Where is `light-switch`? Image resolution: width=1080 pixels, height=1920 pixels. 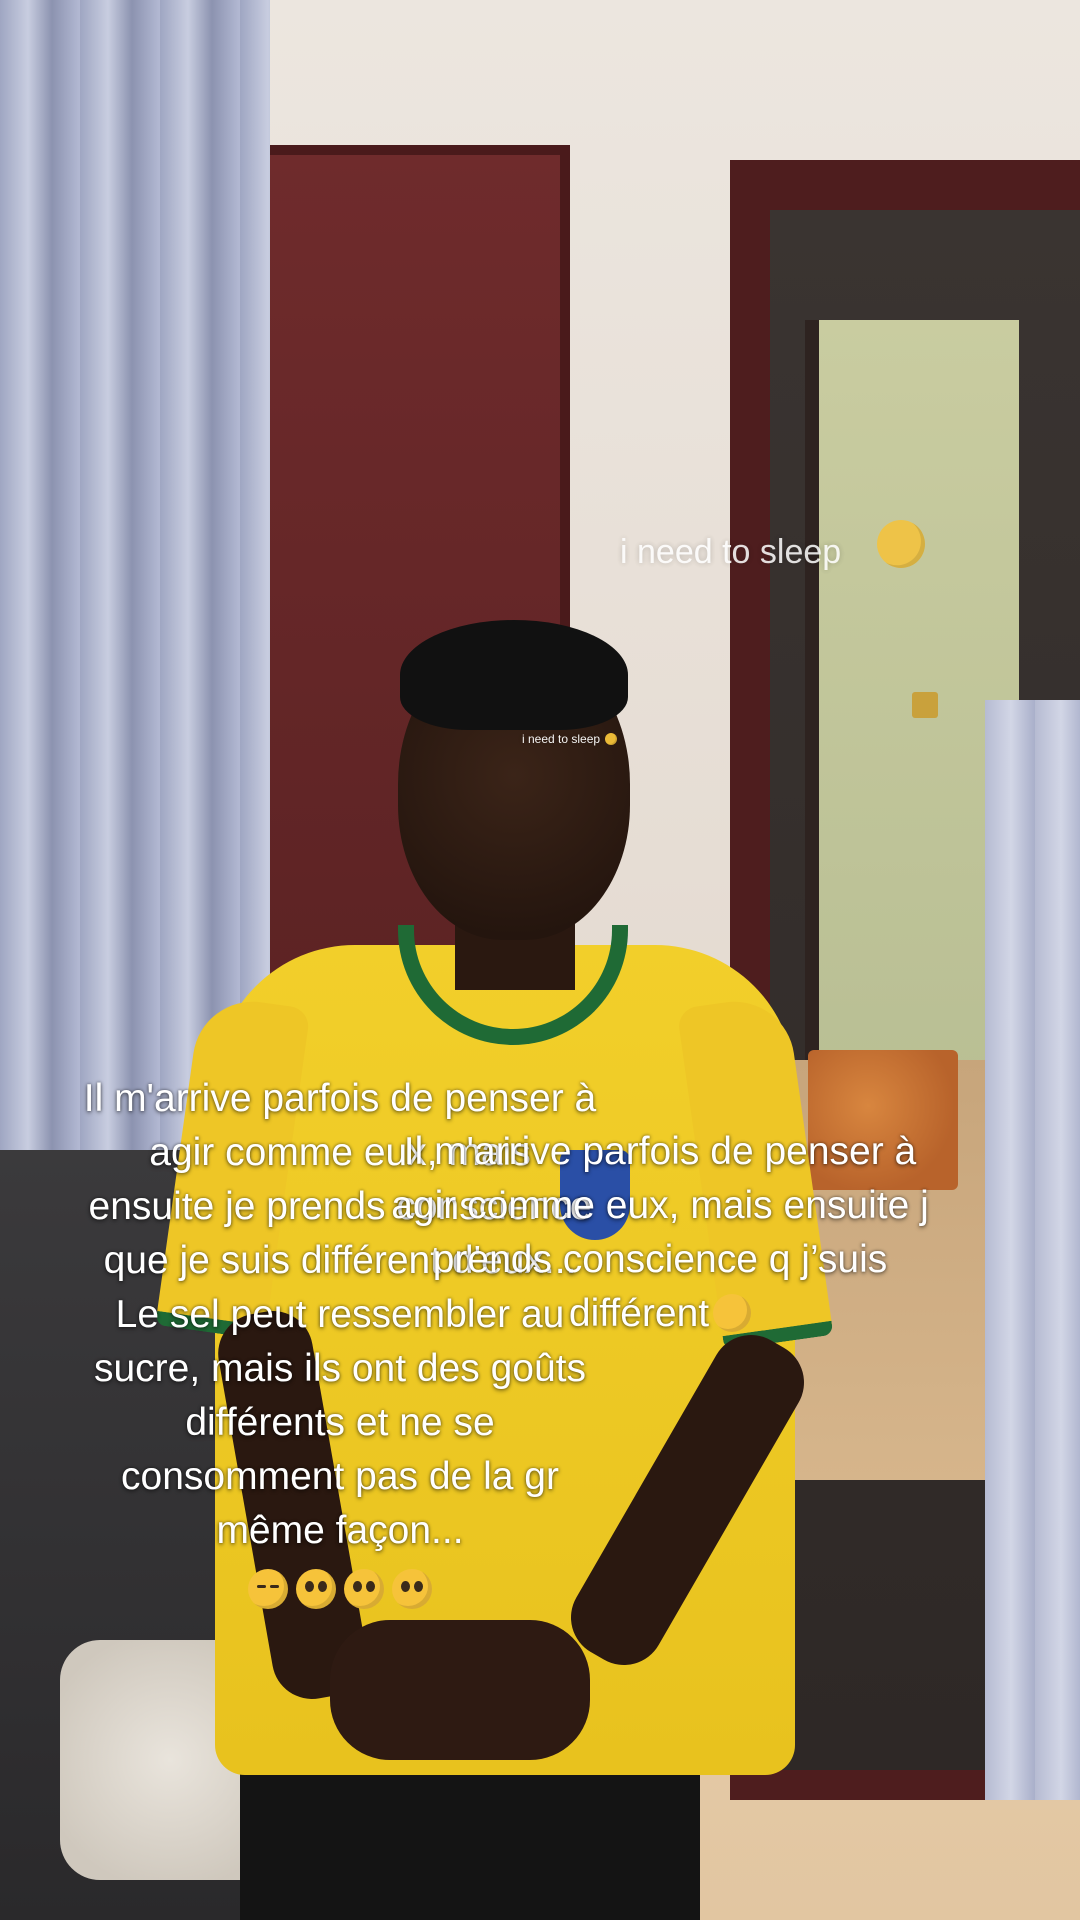
light-switch is located at coordinates (925, 705).